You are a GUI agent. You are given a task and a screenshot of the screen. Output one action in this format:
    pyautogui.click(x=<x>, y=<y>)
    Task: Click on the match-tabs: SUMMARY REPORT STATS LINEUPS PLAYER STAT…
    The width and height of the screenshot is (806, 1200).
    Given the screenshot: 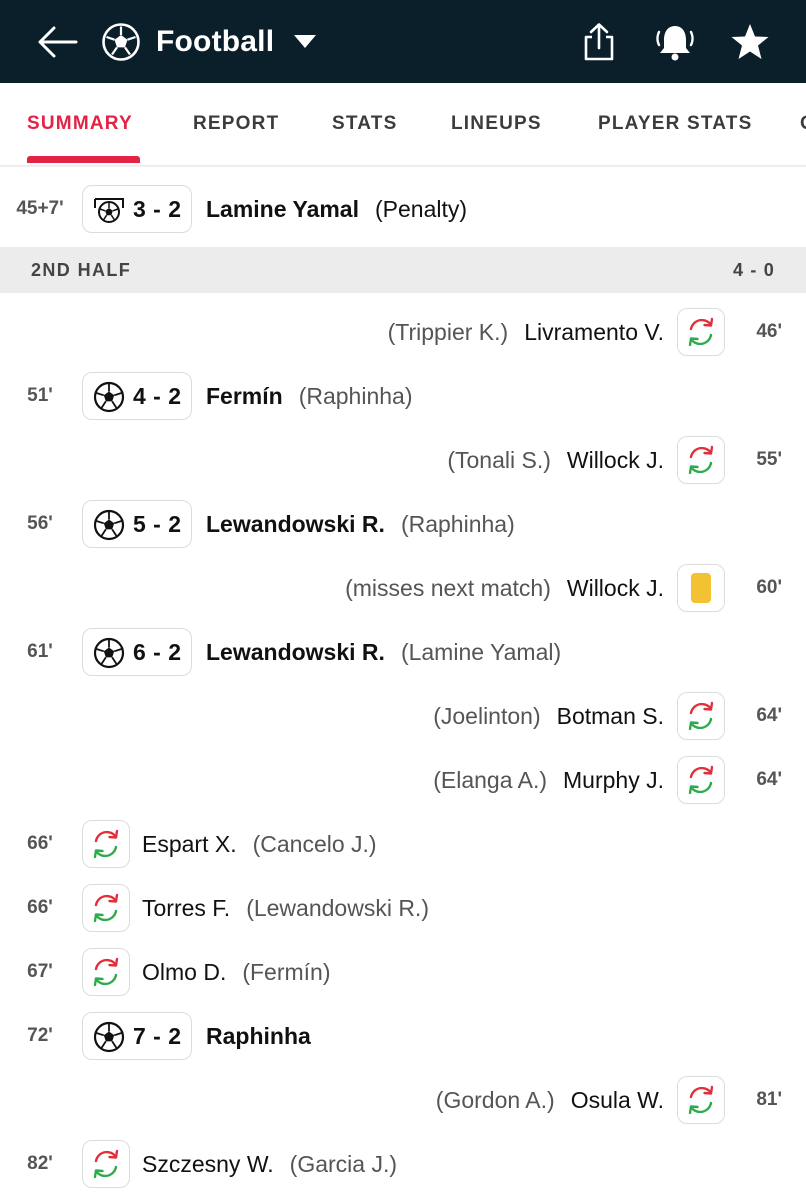 What is the action you would take?
    pyautogui.click(x=403, y=125)
    